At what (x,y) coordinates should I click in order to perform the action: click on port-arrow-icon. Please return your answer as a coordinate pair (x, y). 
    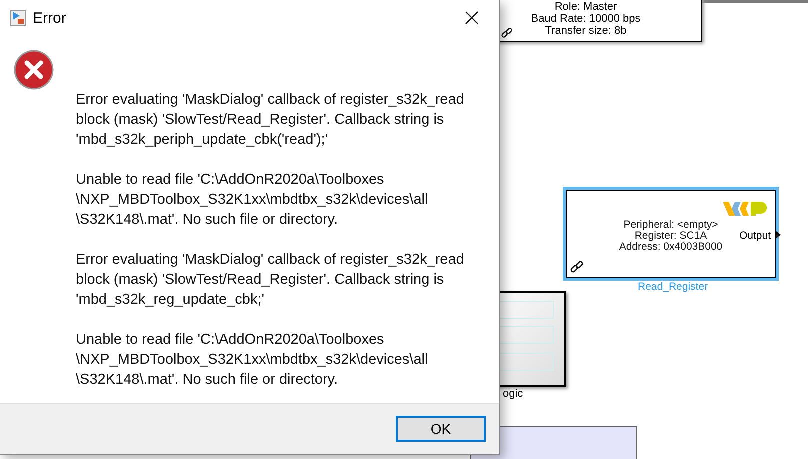
    Looking at the image, I should click on (778, 235).